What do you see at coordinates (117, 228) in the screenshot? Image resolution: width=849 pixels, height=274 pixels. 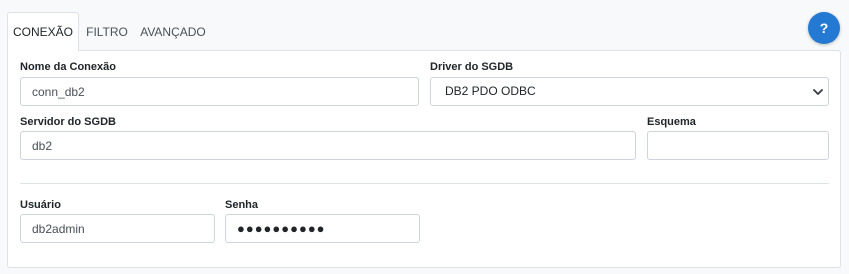 I see `user-input` at bounding box center [117, 228].